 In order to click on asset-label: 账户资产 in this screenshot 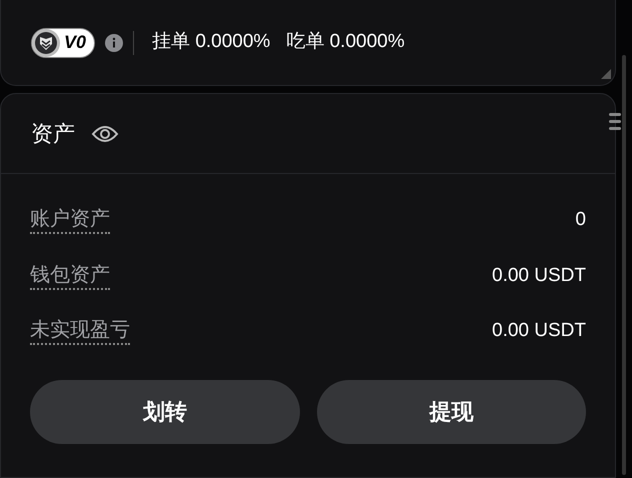, I will do `click(70, 220)`.